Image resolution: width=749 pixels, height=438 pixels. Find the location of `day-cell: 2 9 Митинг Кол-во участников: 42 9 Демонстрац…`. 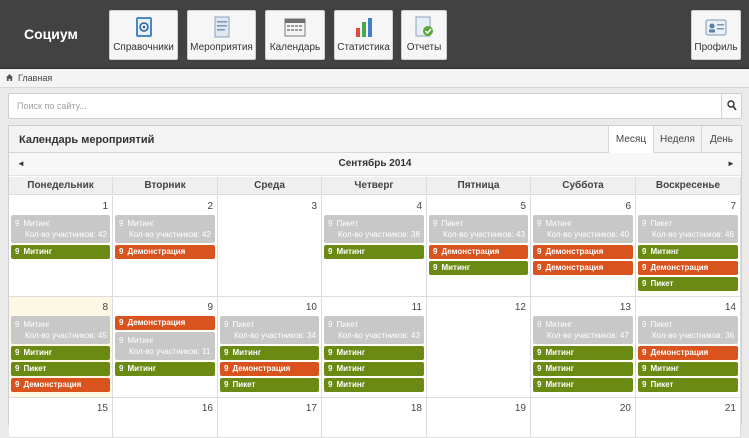

day-cell: 2 9 Митинг Кол-во участников: 42 9 Демонстрац… is located at coordinates (165, 246).